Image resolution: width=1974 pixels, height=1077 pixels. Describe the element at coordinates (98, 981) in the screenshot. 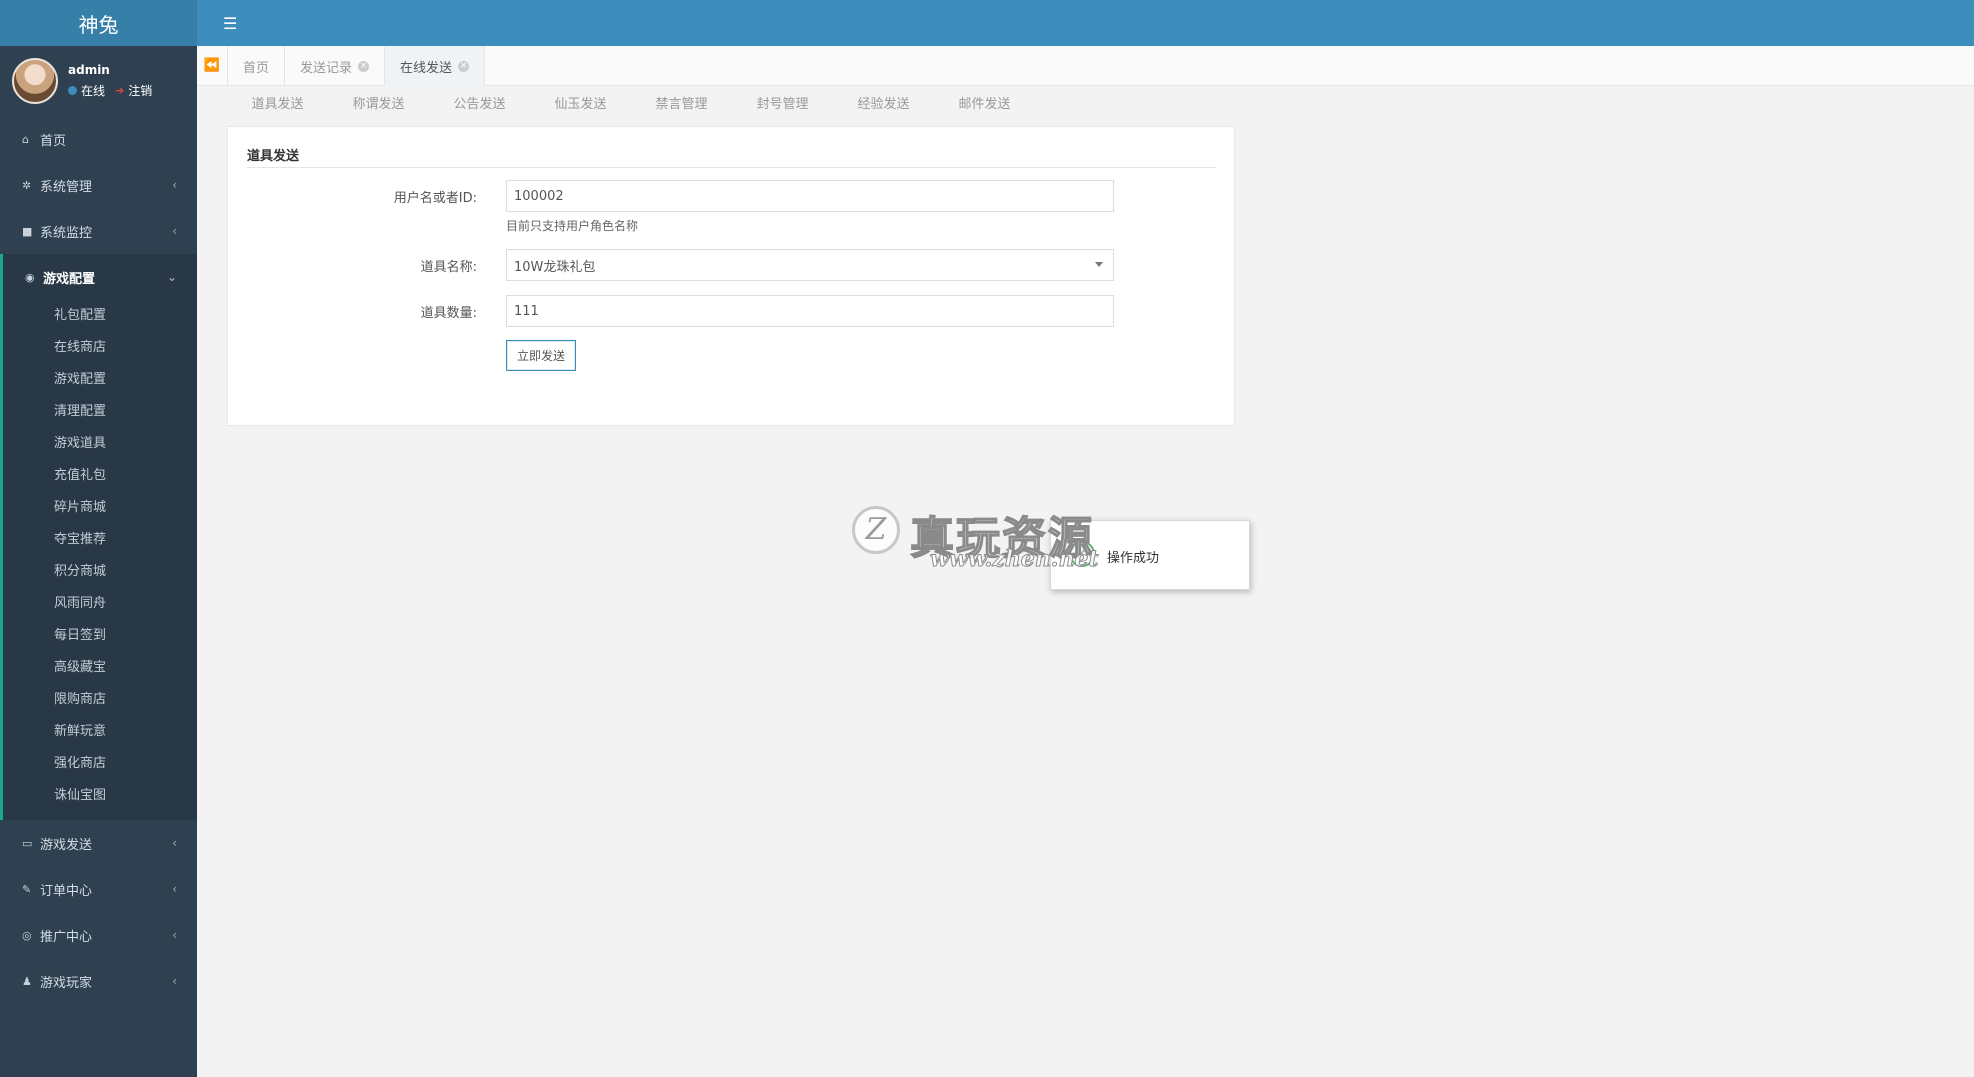

I see `sidebar-item-players: ♟ 游戏玩家 ‹` at that location.